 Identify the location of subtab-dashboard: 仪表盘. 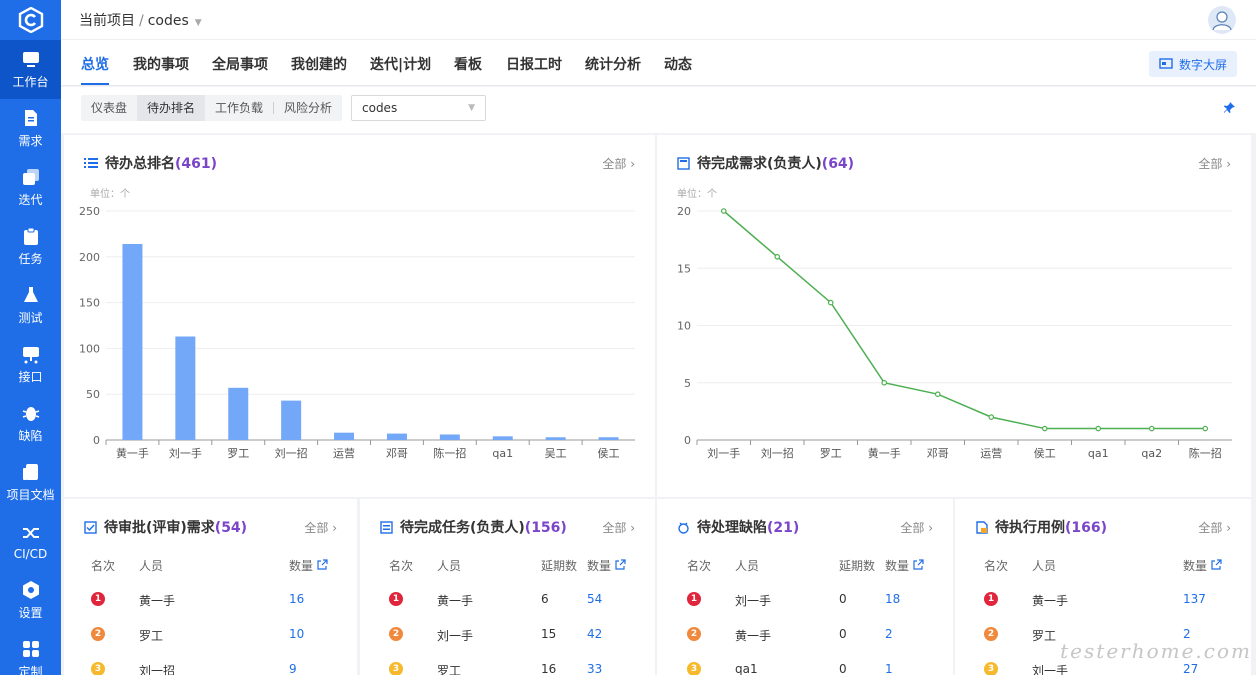
(109, 108).